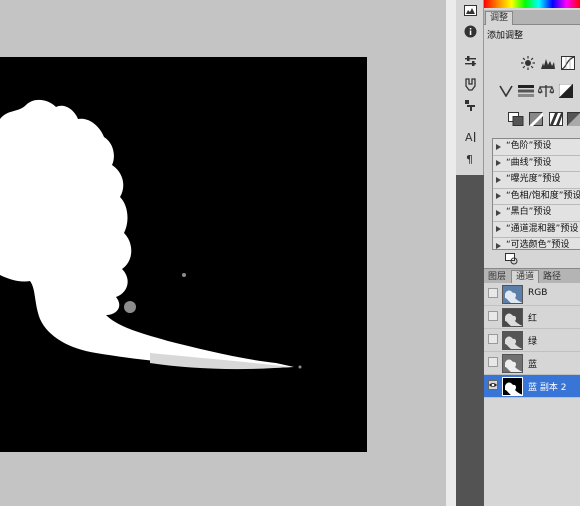  I want to click on tab-layers: 图层, so click(497, 277).